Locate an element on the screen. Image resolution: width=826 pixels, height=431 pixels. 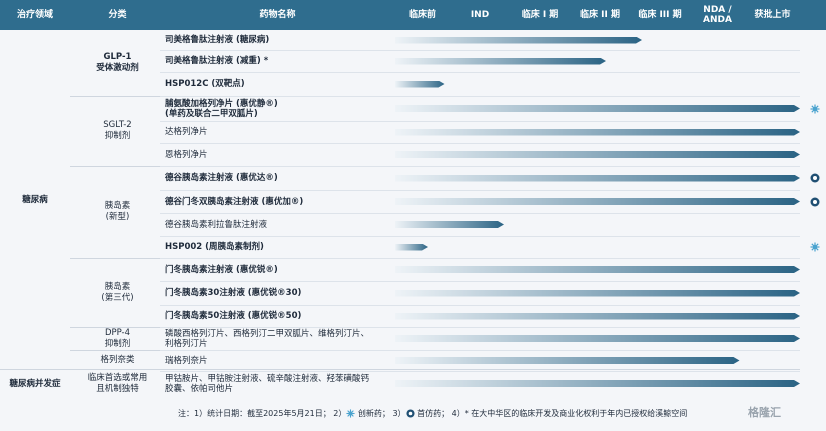
footnote-innovative: 创新药； 3） is located at coordinates (380, 413).